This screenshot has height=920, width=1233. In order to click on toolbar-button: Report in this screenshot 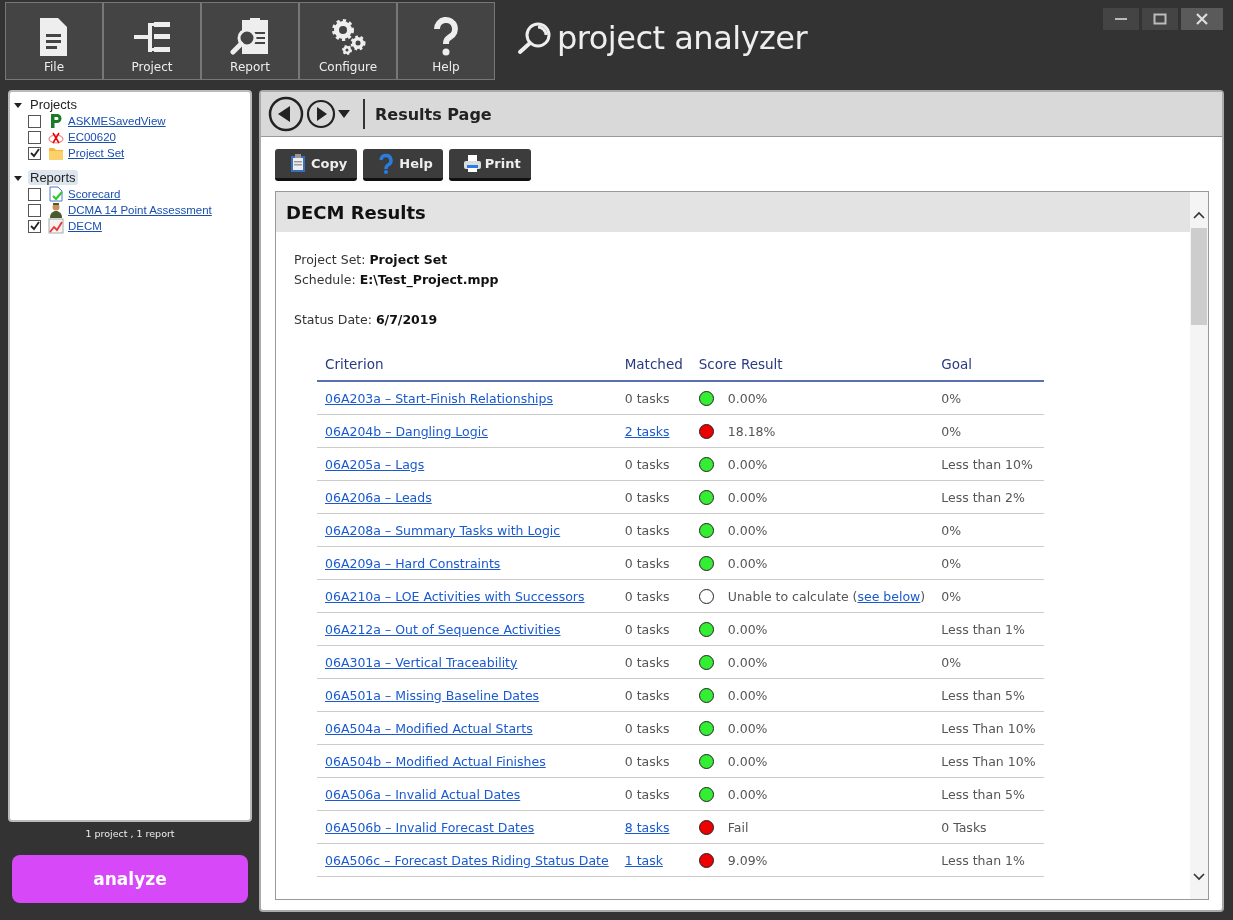, I will do `click(250, 41)`.